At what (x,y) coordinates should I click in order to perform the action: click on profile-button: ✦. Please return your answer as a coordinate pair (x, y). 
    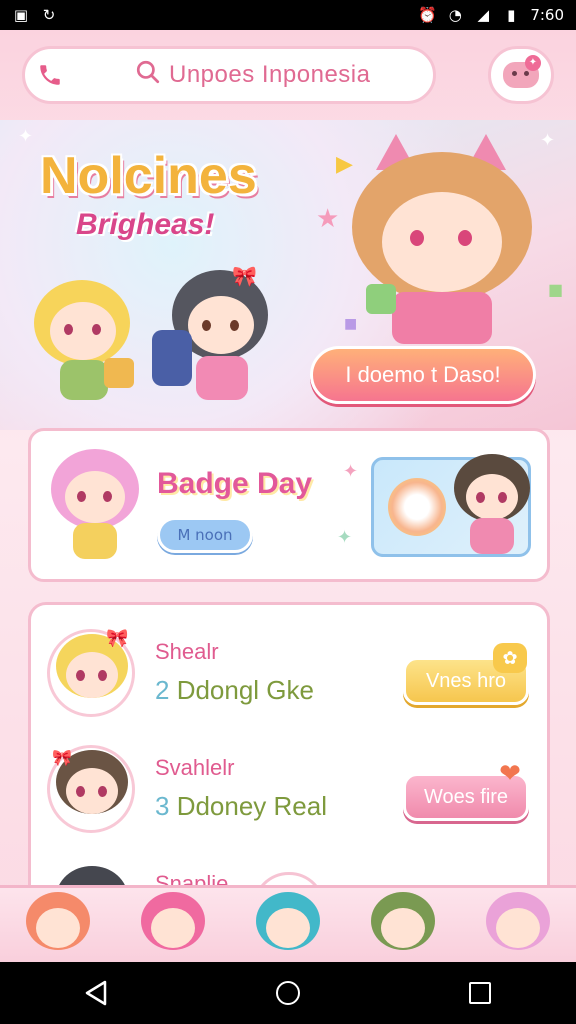
    Looking at the image, I should click on (521, 75).